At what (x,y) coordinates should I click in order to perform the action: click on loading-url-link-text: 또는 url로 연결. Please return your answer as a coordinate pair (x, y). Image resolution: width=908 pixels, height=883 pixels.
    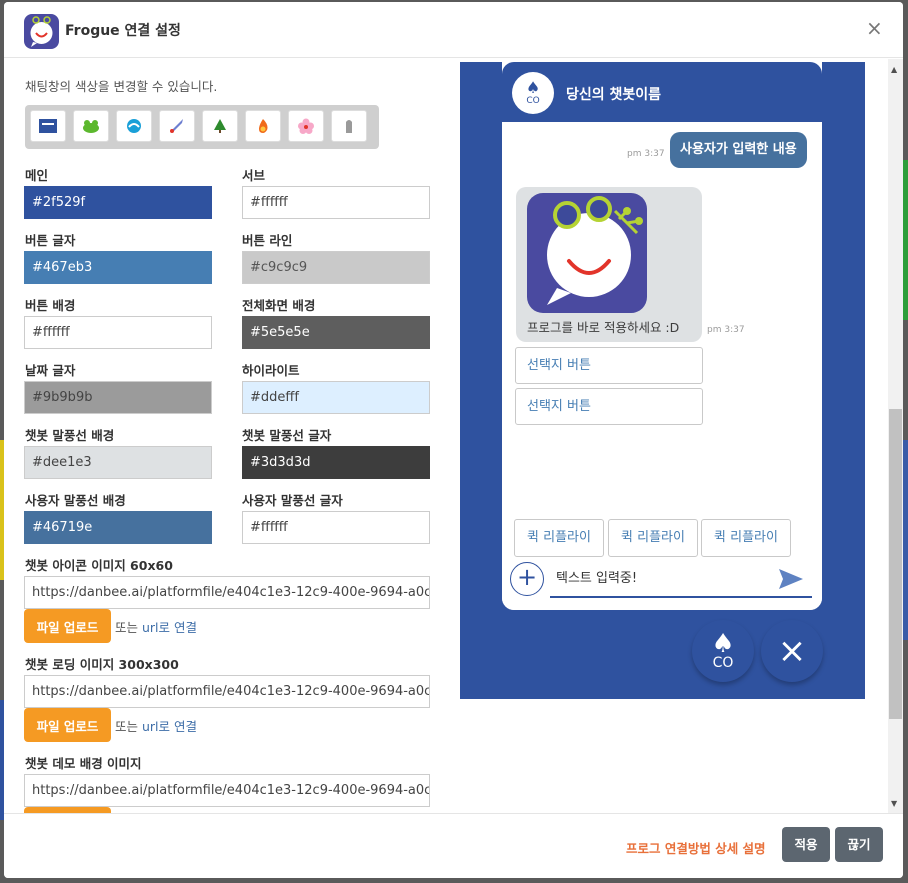
    Looking at the image, I should click on (156, 725).